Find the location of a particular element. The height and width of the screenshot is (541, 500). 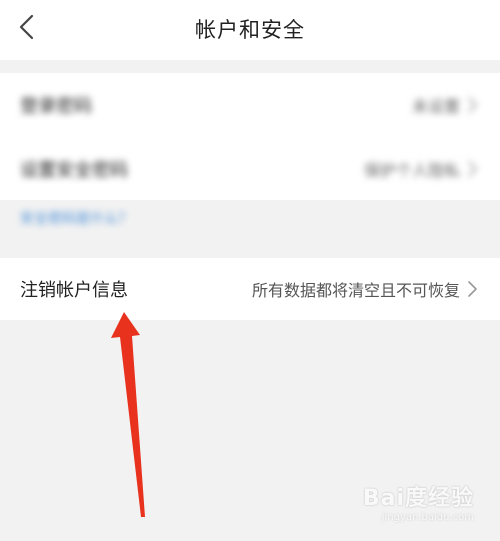

watermark-url: jingyan.baidu.com is located at coordinates (427, 517).